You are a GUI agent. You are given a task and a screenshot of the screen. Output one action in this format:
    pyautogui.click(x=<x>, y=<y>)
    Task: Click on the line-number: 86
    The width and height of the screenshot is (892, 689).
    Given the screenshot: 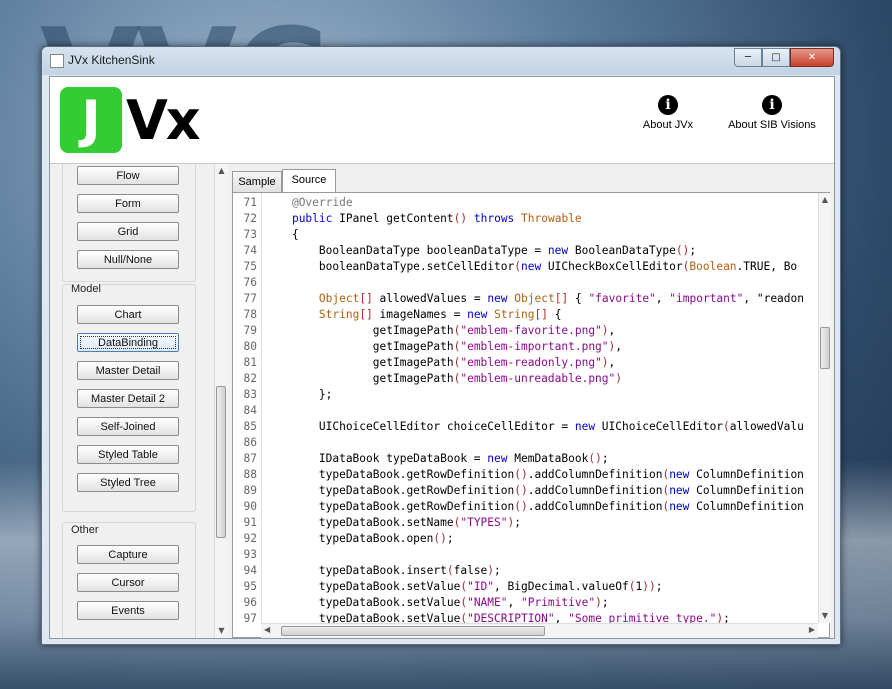 What is the action you would take?
    pyautogui.click(x=250, y=442)
    